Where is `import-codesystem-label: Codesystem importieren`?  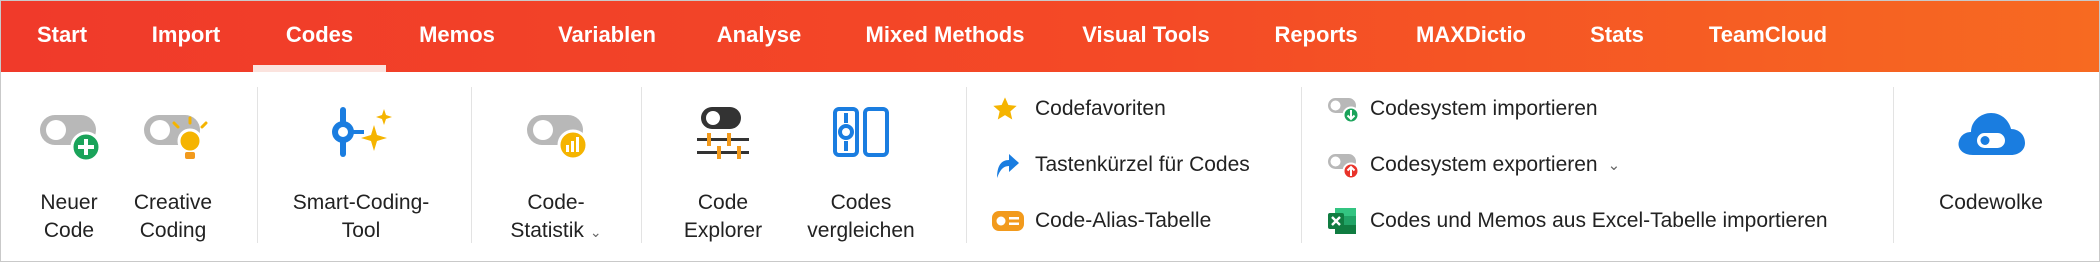 import-codesystem-label: Codesystem importieren is located at coordinates (1484, 108).